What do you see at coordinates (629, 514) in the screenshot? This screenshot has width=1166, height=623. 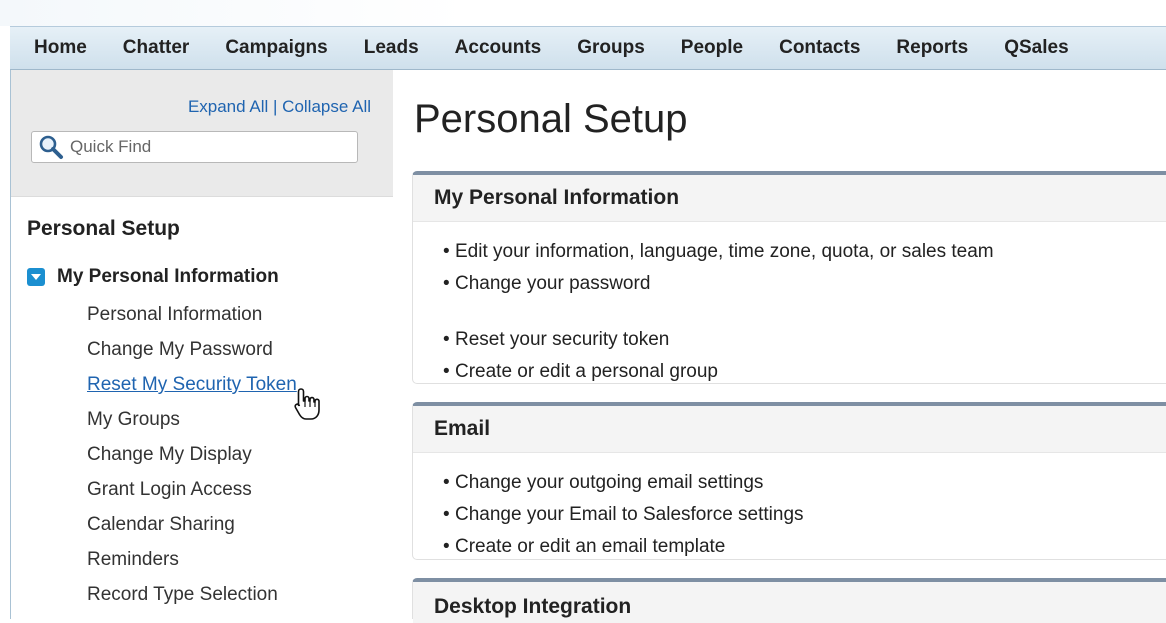 I see `panel-link-label: Change your Email to Salesforce settings` at bounding box center [629, 514].